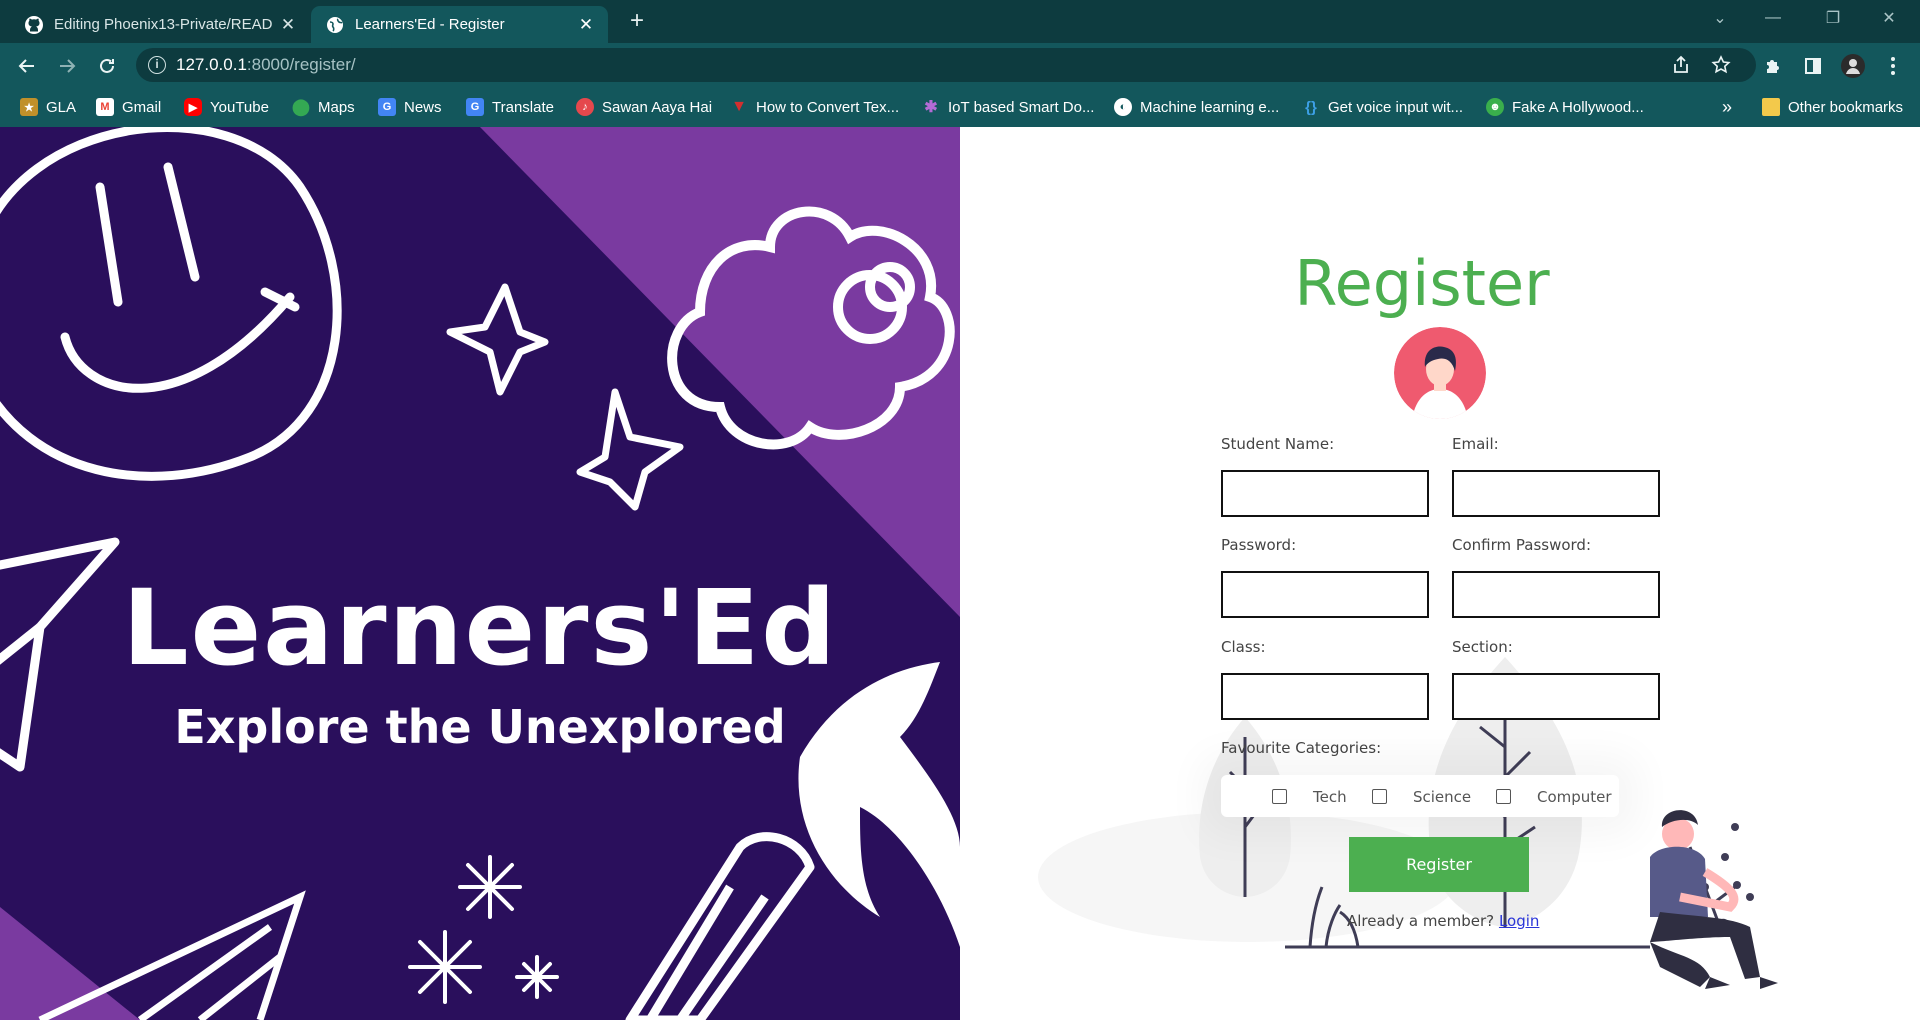  What do you see at coordinates (1279, 796) in the screenshot?
I see `tech-checkbox` at bounding box center [1279, 796].